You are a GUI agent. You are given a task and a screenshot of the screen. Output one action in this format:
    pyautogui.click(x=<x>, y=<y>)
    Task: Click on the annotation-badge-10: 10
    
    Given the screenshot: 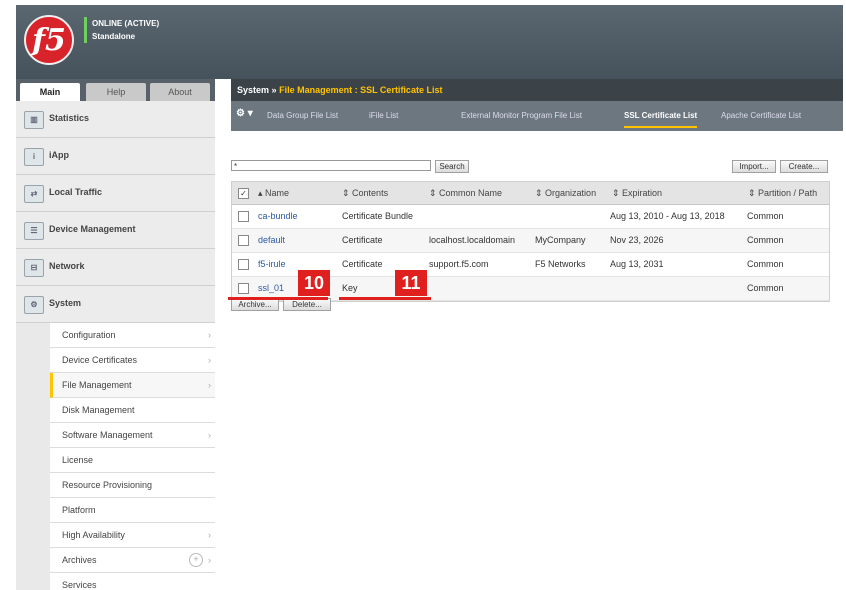 What is the action you would take?
    pyautogui.click(x=314, y=283)
    